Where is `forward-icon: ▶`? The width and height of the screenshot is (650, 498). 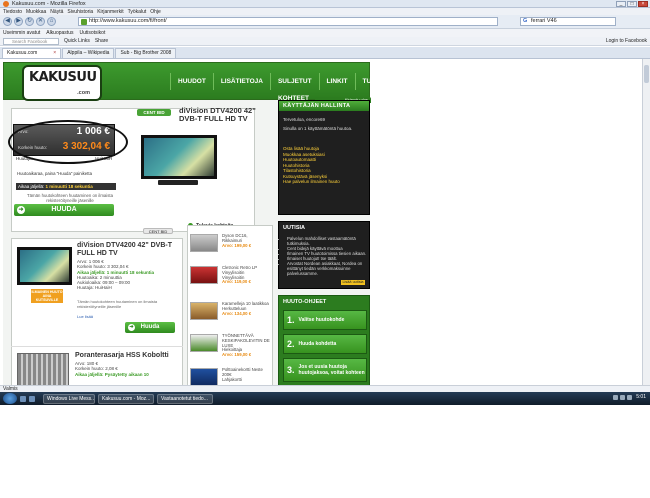 forward-icon: ▶ is located at coordinates (18, 21).